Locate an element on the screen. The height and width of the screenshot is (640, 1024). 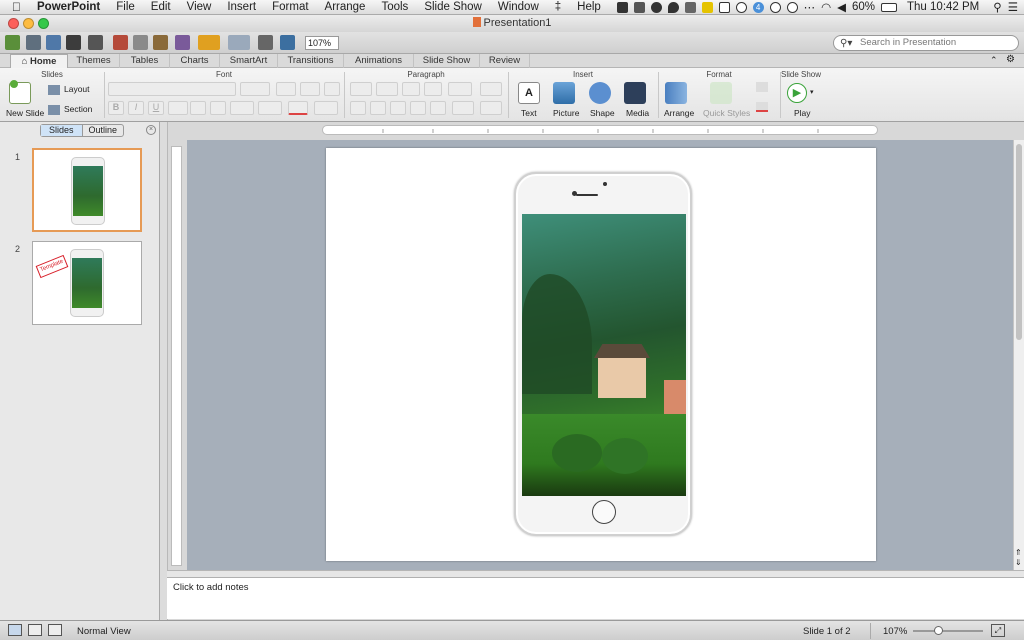
notes-pane: Click to add notes is located at coordinates (595, 598).